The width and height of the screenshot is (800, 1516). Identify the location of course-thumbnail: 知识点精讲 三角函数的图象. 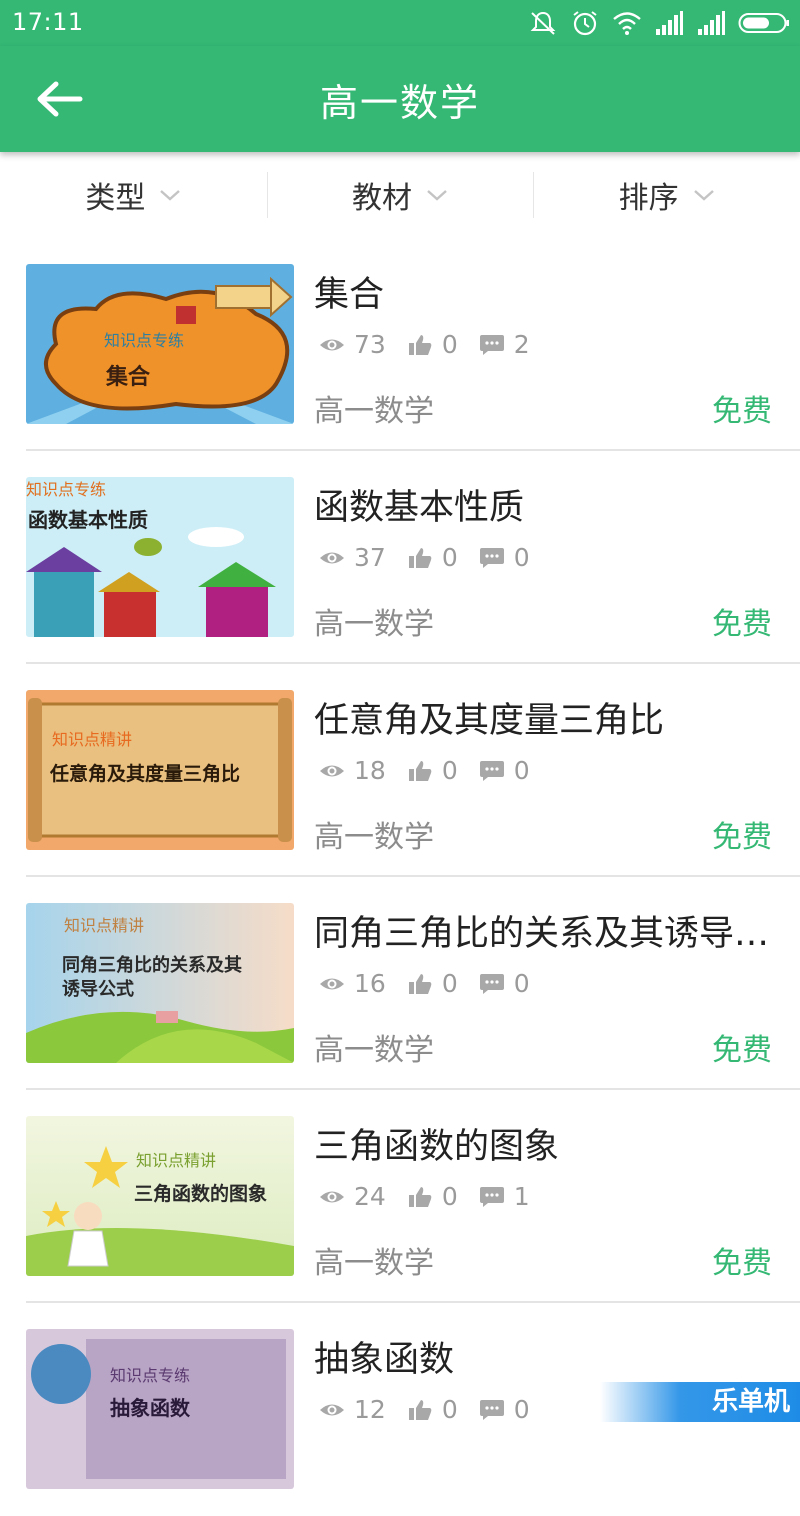
(160, 1196).